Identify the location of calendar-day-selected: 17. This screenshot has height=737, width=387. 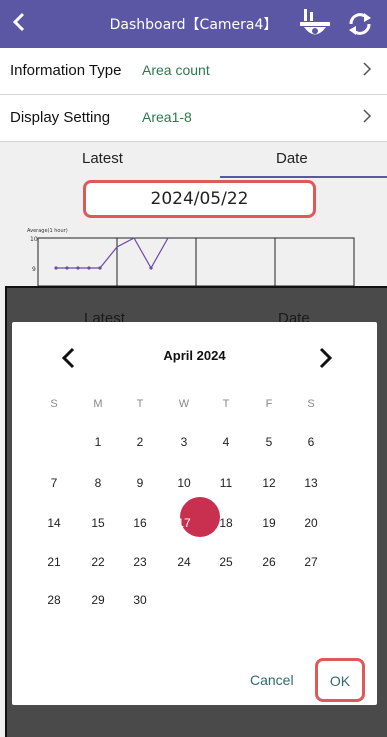
(184, 526).